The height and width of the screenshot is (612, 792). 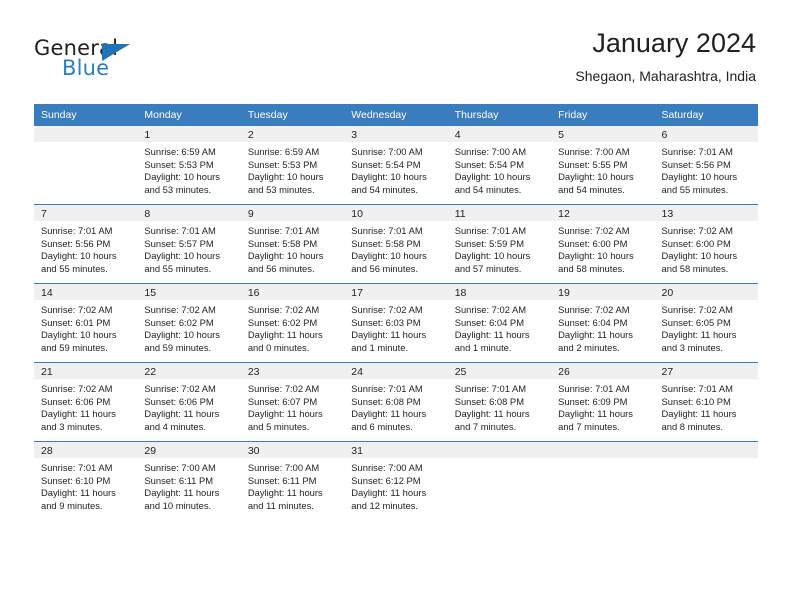 I want to click on day-number: 13, so click(x=706, y=213).